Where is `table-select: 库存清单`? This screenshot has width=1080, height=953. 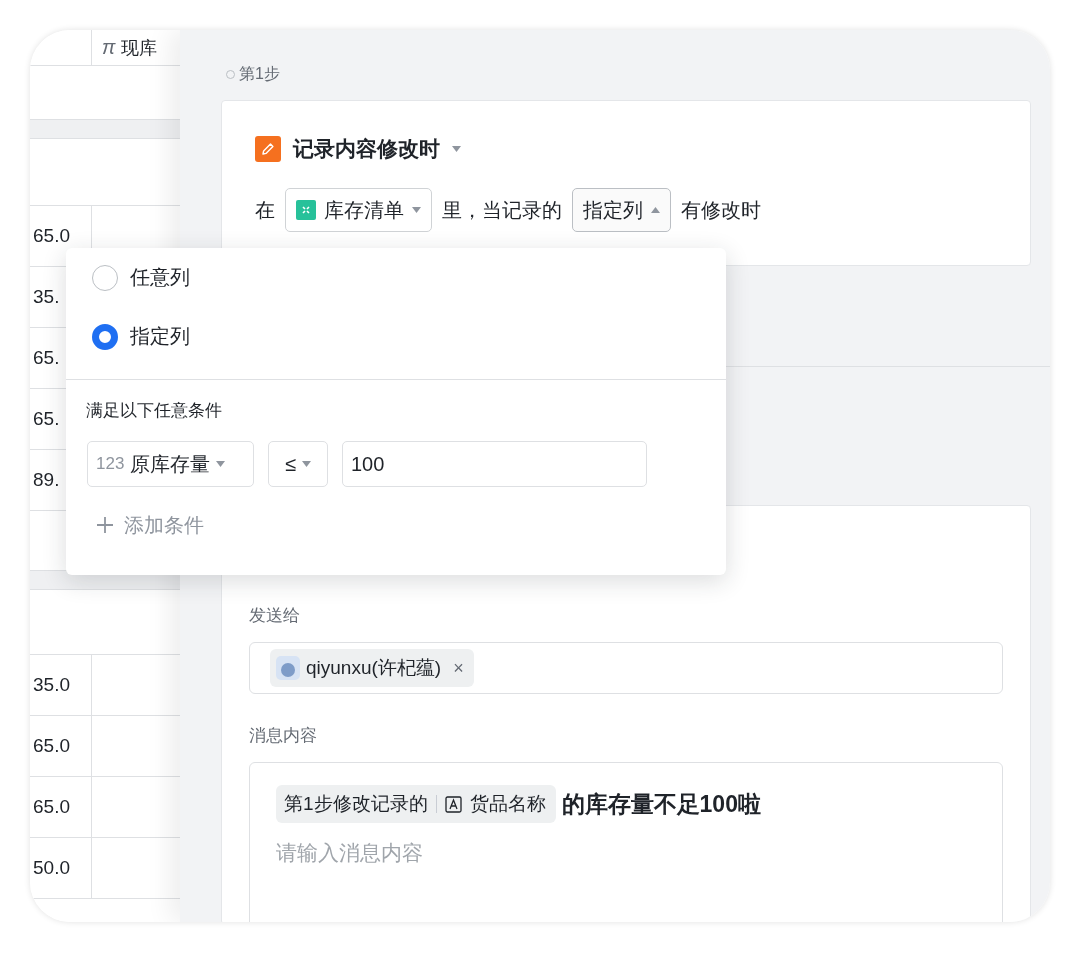
table-select: 库存清单 is located at coordinates (358, 210).